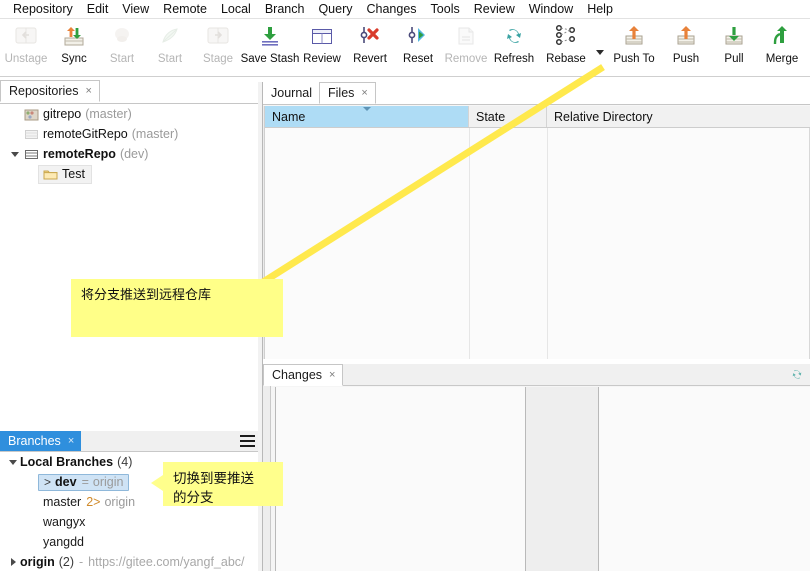 Image resolution: width=810 pixels, height=571 pixels. What do you see at coordinates (704, 479) in the screenshot?
I see `changes-pane-right` at bounding box center [704, 479].